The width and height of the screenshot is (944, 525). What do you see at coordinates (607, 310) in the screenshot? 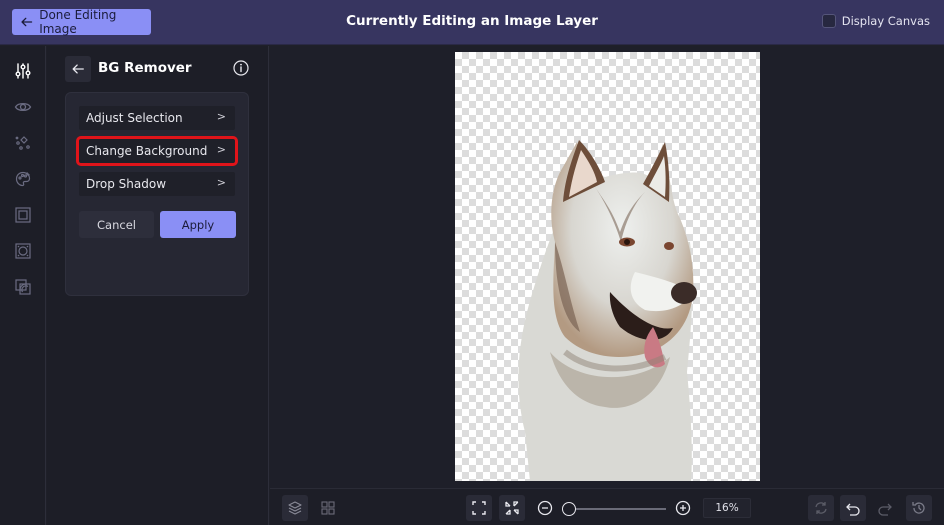
I see `husky-cutout` at bounding box center [607, 310].